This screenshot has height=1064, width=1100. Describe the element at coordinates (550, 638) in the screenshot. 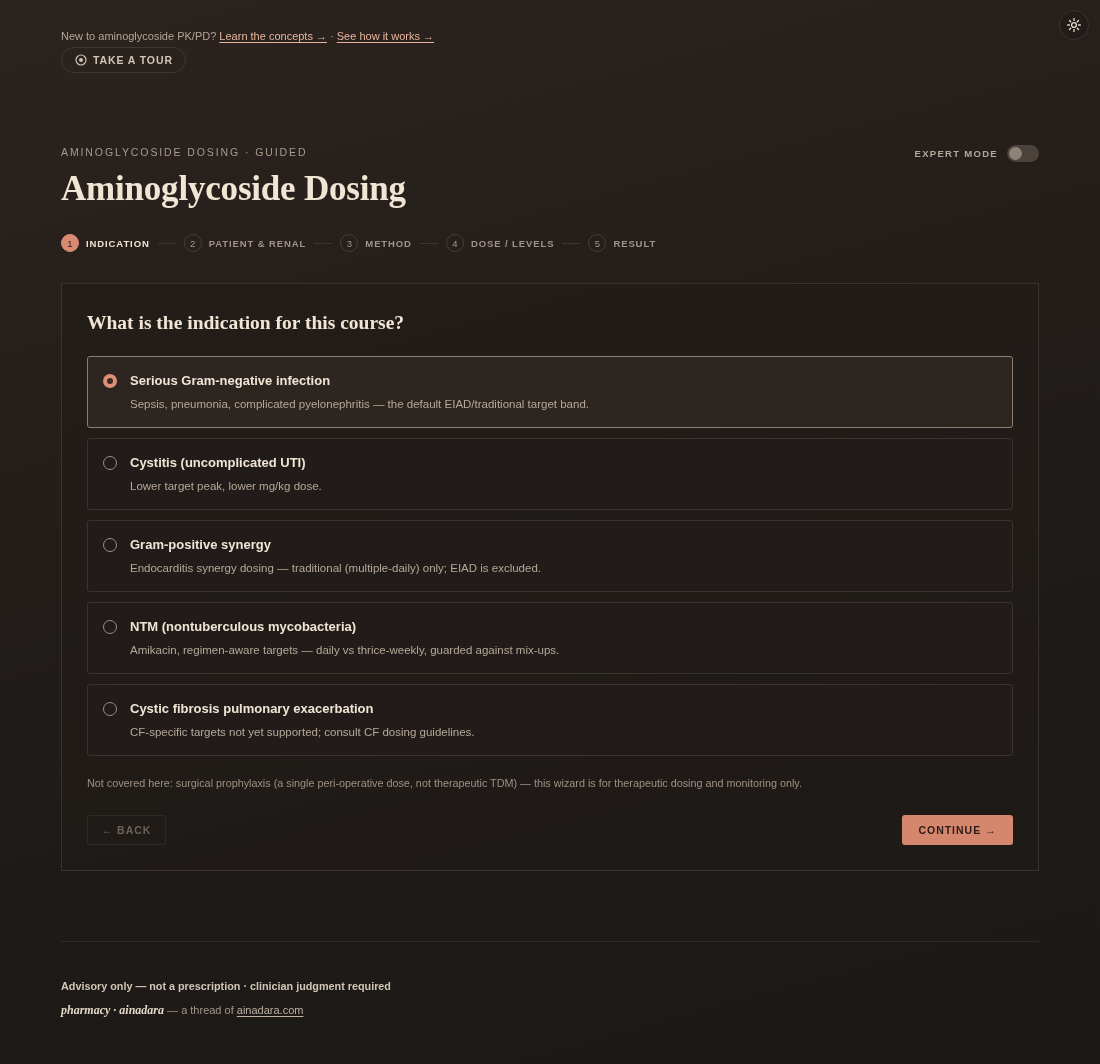

I see `option-card: NTM (nontuberculous mycobacteria) Amikacin, regimen-aware targets — daily vs thrice-weekly, guarded against mix-ups.` at that location.